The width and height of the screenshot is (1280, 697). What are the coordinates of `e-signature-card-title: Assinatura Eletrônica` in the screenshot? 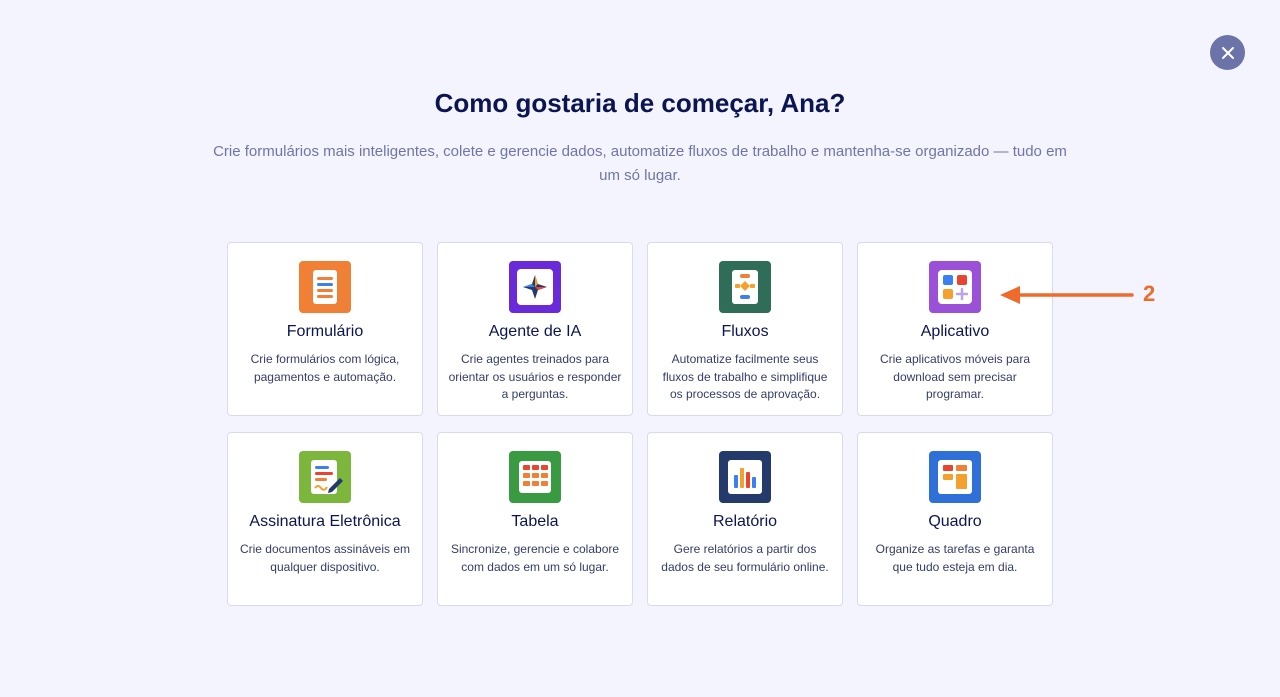 It's located at (325, 521).